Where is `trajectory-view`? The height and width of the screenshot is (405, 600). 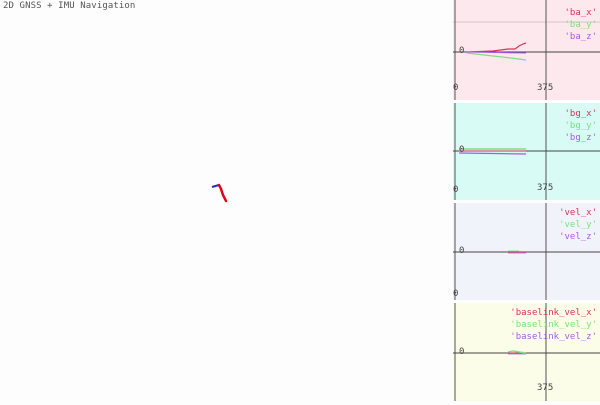
trajectory-view is located at coordinates (219, 193).